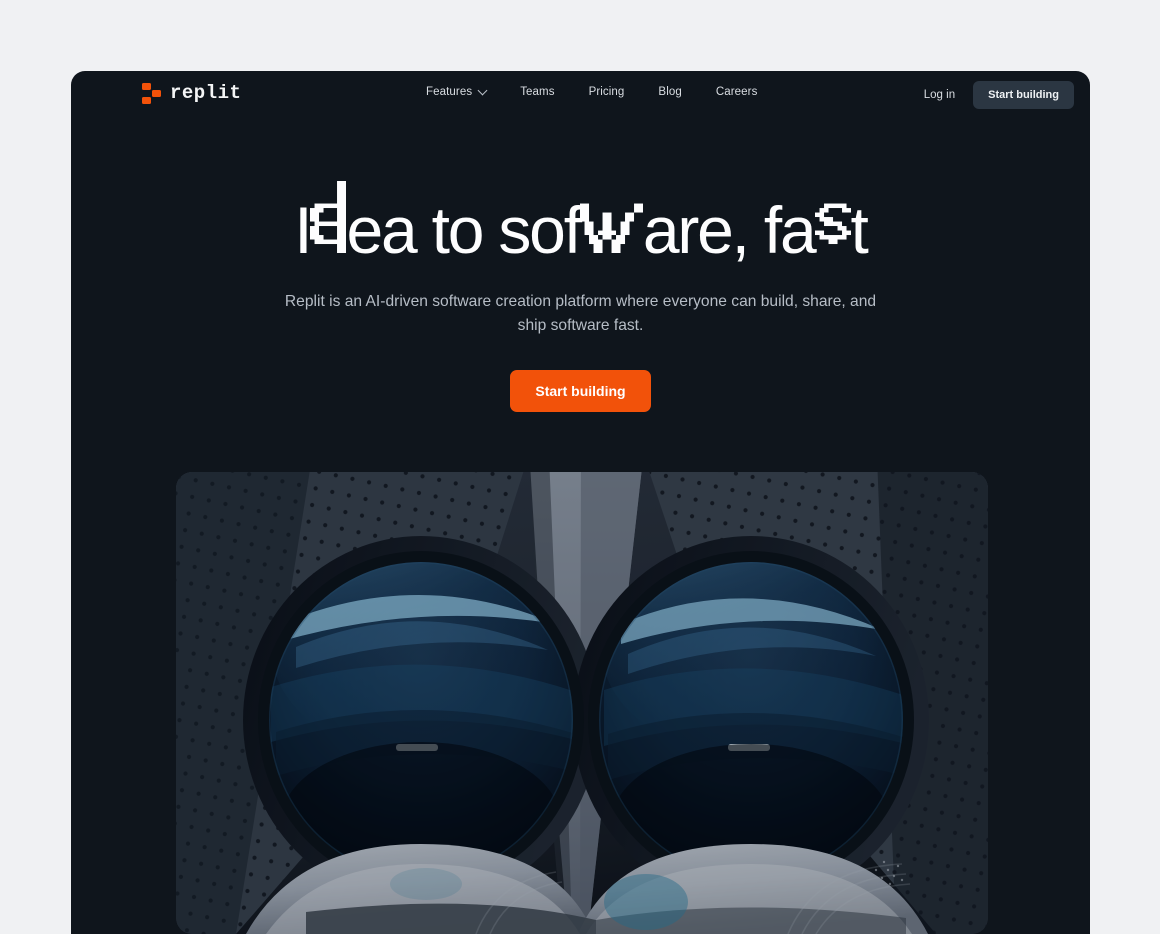 This screenshot has height=934, width=1160. What do you see at coordinates (482, 90) in the screenshot?
I see `chevron-down-icon` at bounding box center [482, 90].